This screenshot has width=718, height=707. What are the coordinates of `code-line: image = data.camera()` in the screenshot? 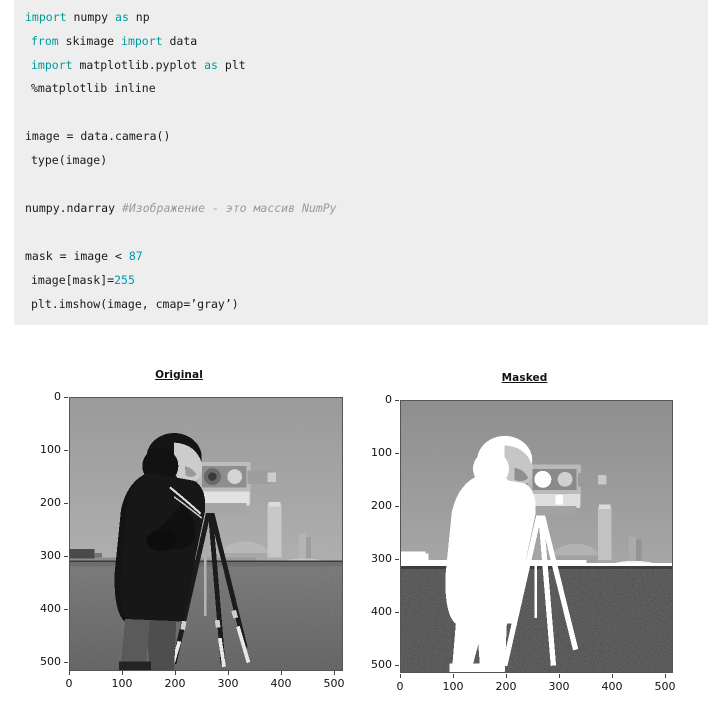 It's located at (97, 137).